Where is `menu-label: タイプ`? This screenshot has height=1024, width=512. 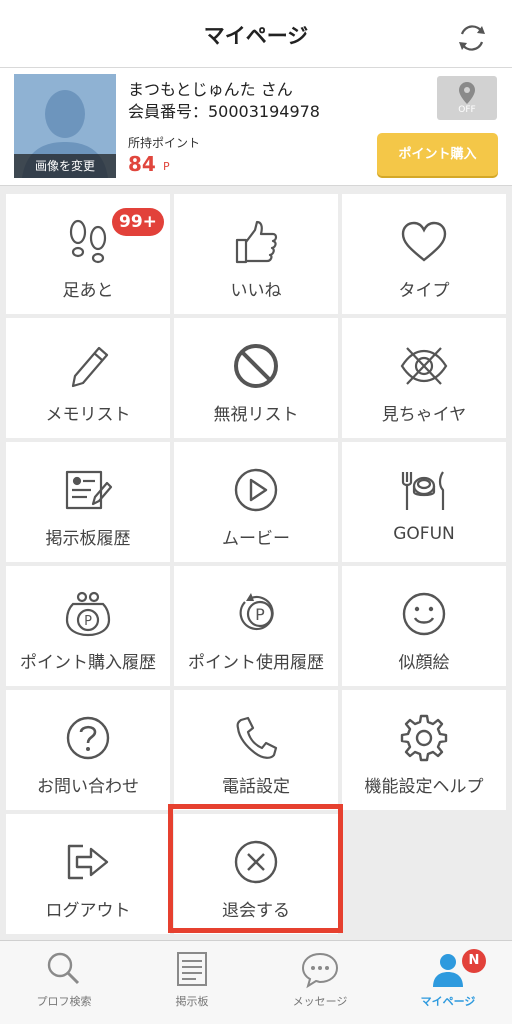
menu-label: タイプ is located at coordinates (424, 291).